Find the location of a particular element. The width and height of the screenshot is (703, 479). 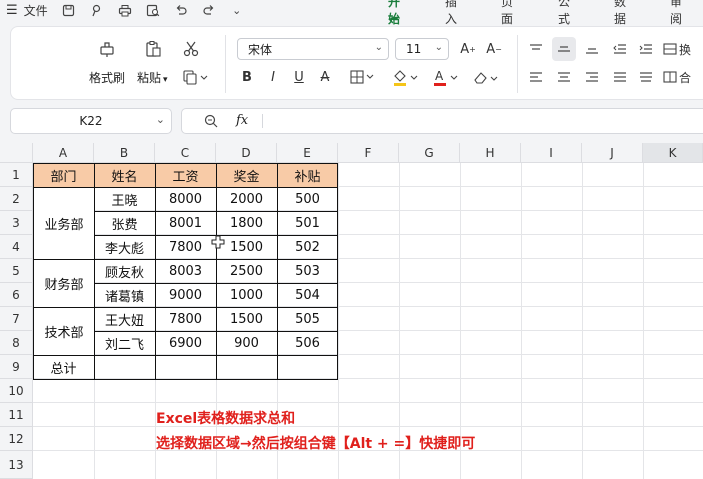

column-header: F is located at coordinates (368, 153).